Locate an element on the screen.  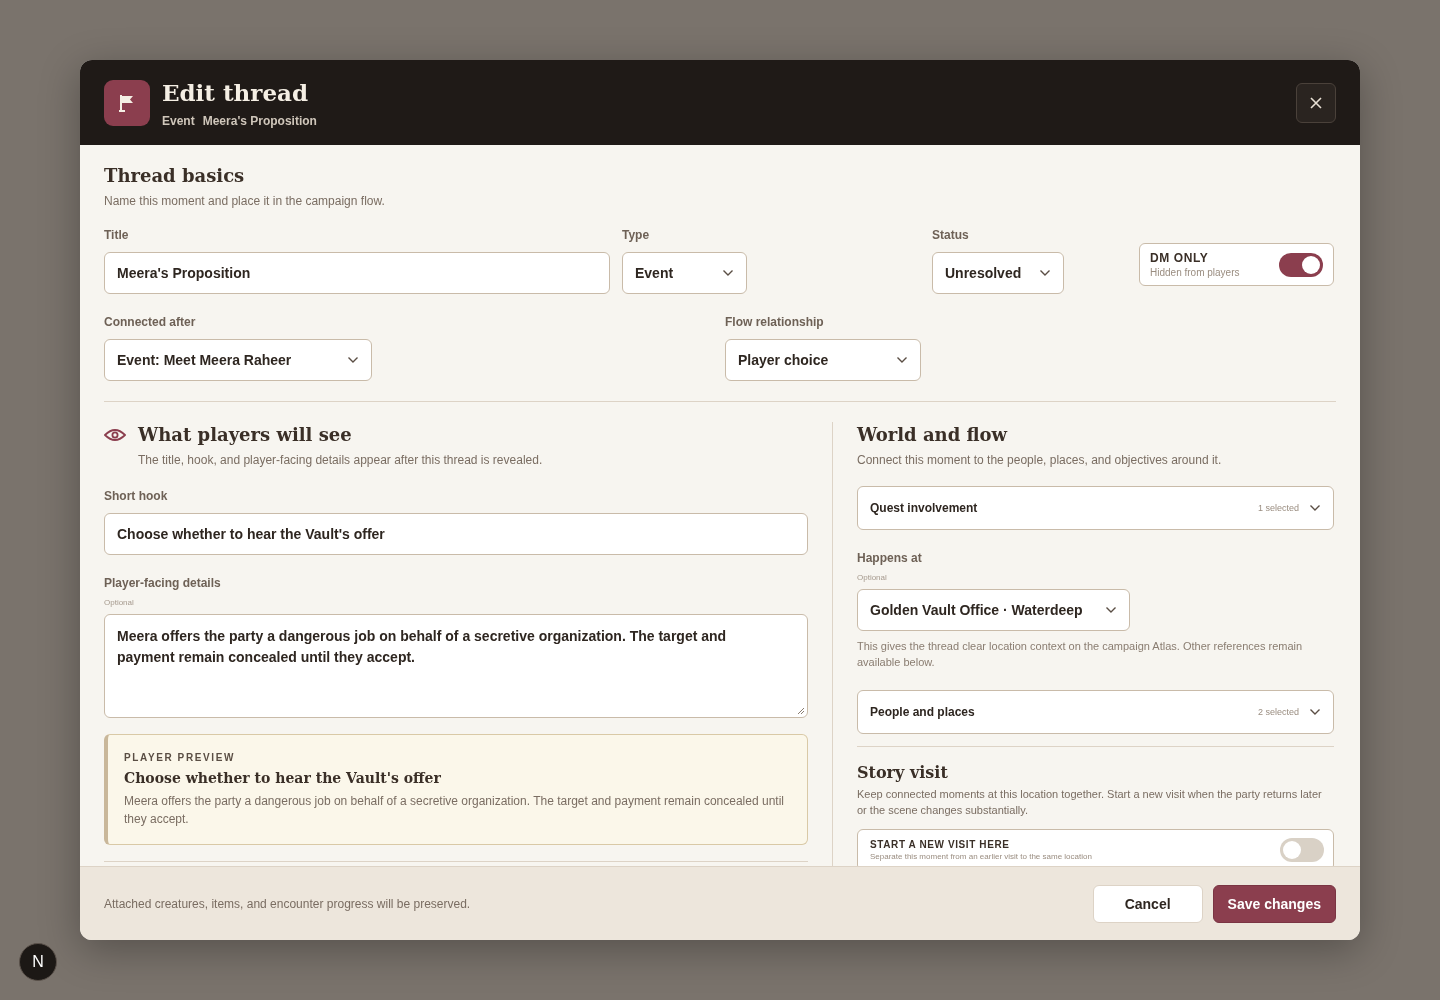
select-dropdown: Player choice is located at coordinates (823, 360).